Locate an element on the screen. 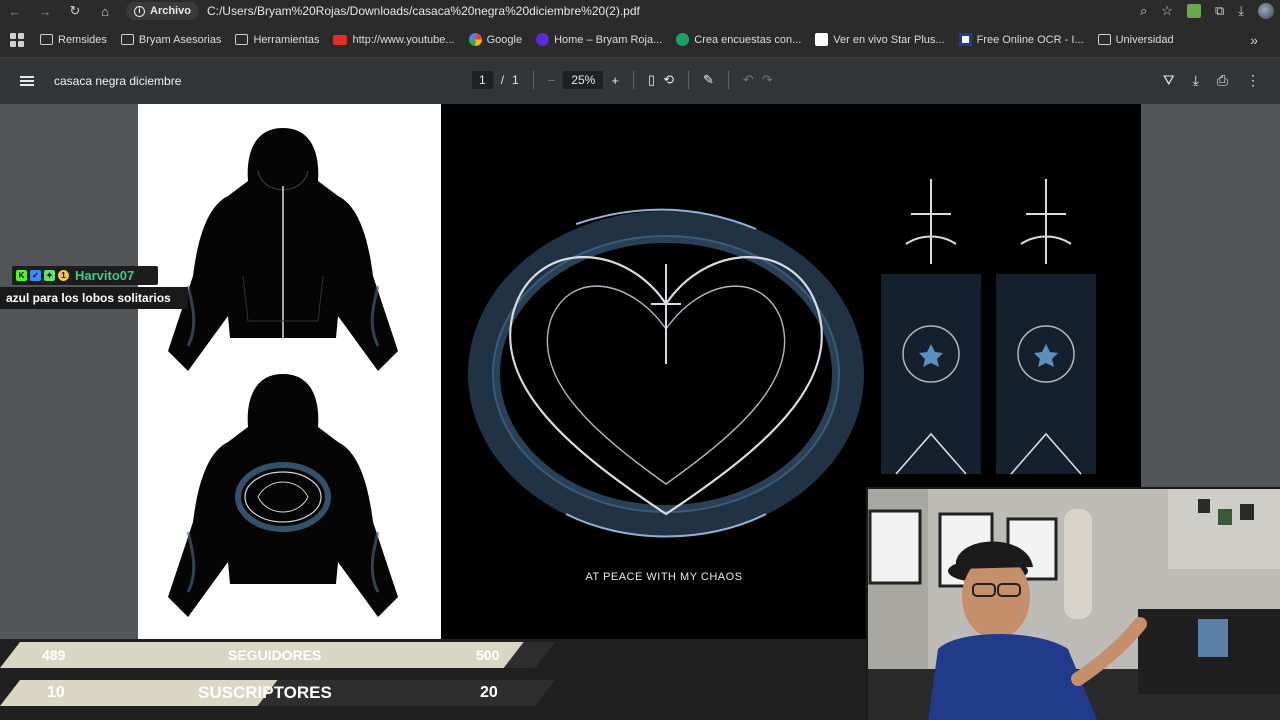 Image resolution: width=1280 pixels, height=720 pixels. followers-current: 489 is located at coordinates (54, 655).